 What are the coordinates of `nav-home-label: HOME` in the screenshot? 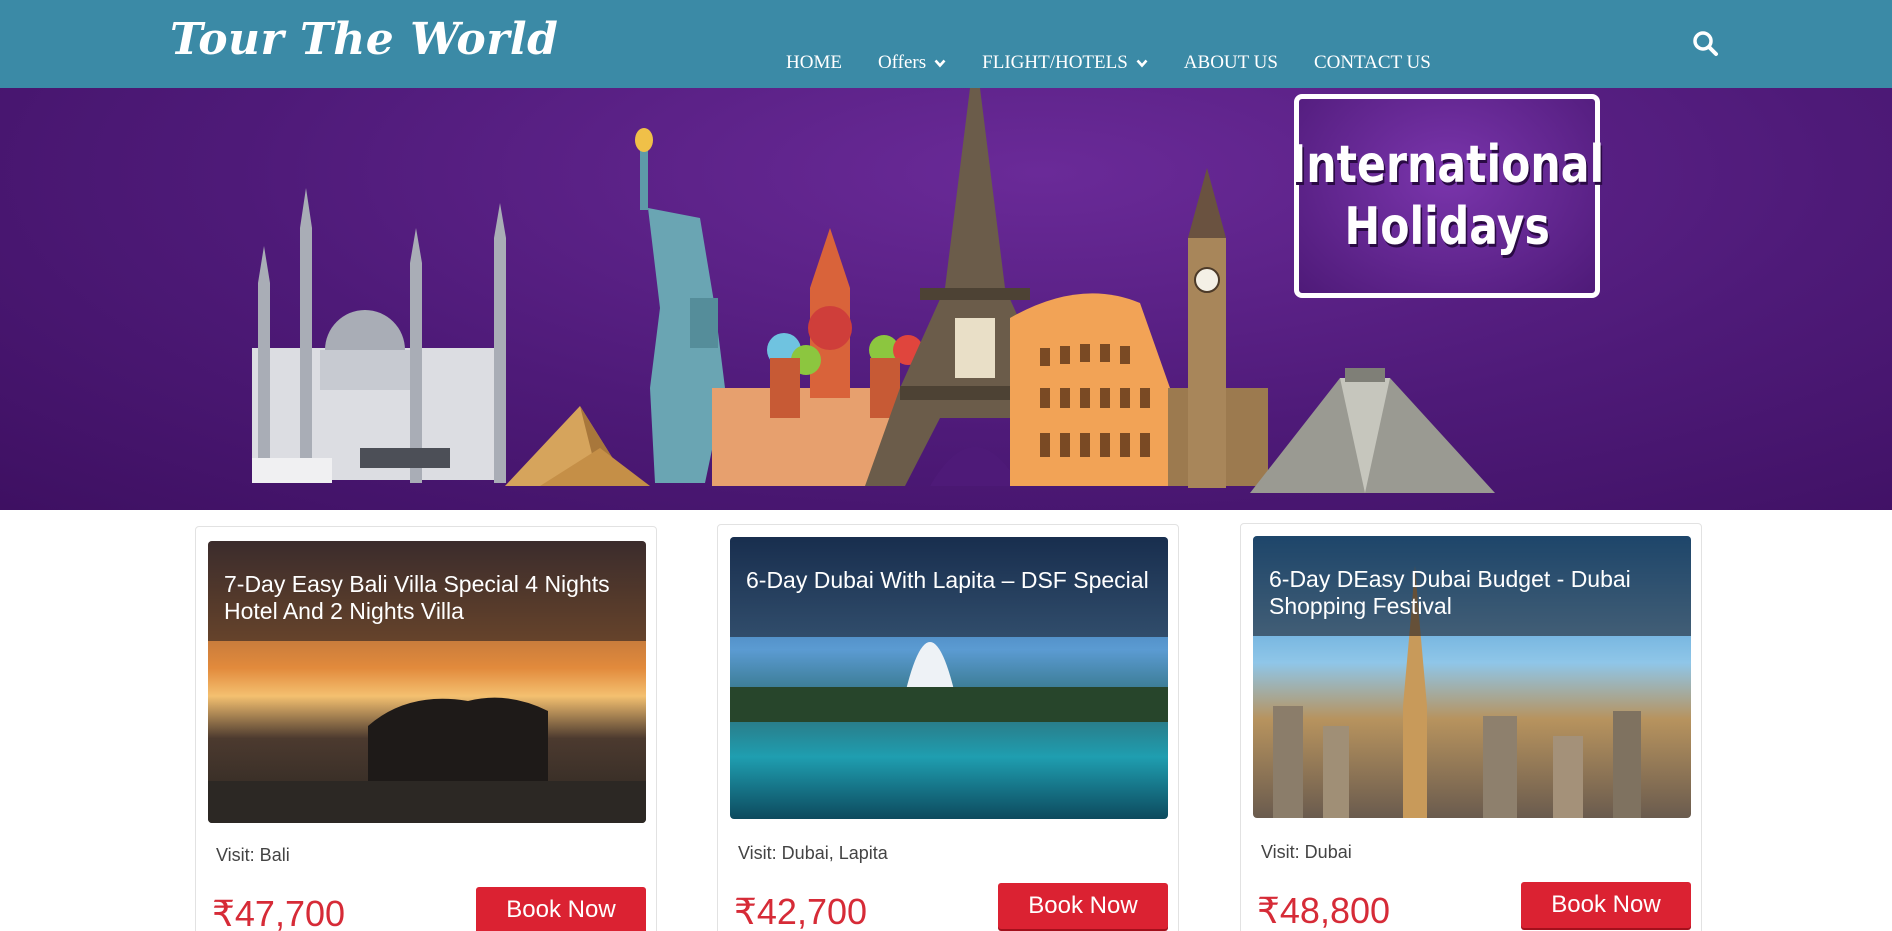 It's located at (814, 62).